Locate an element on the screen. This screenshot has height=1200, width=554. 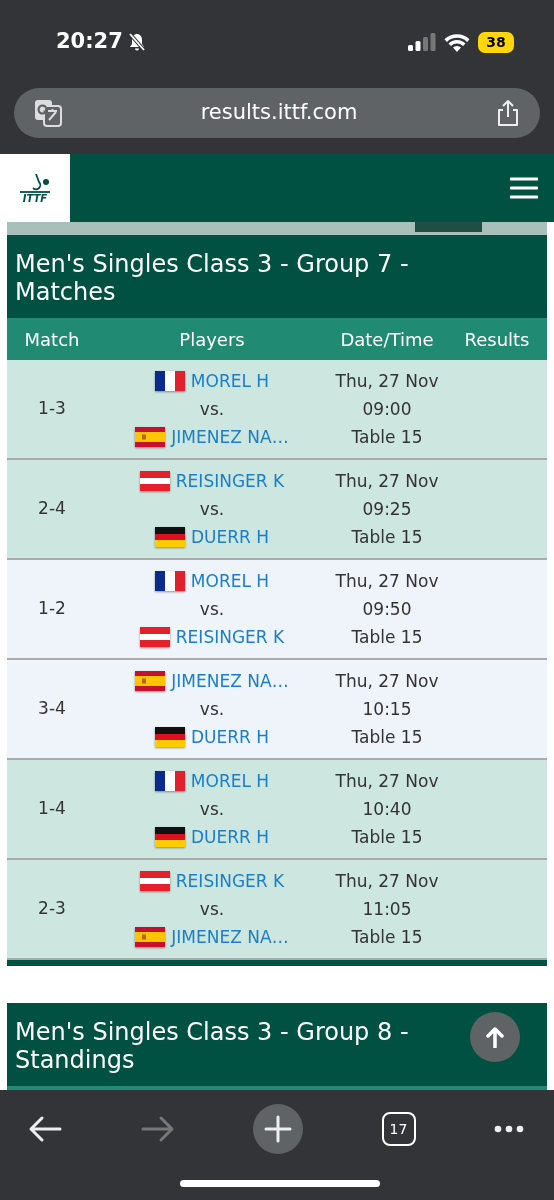
match-number: 1-2 is located at coordinates (52, 609).